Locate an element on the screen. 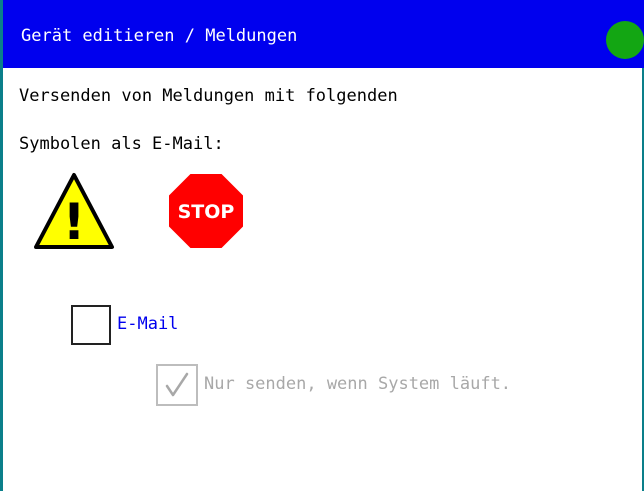 The height and width of the screenshot is (491, 644). send-only-when-running-label: Nur senden, wenn System läuft. is located at coordinates (358, 384).